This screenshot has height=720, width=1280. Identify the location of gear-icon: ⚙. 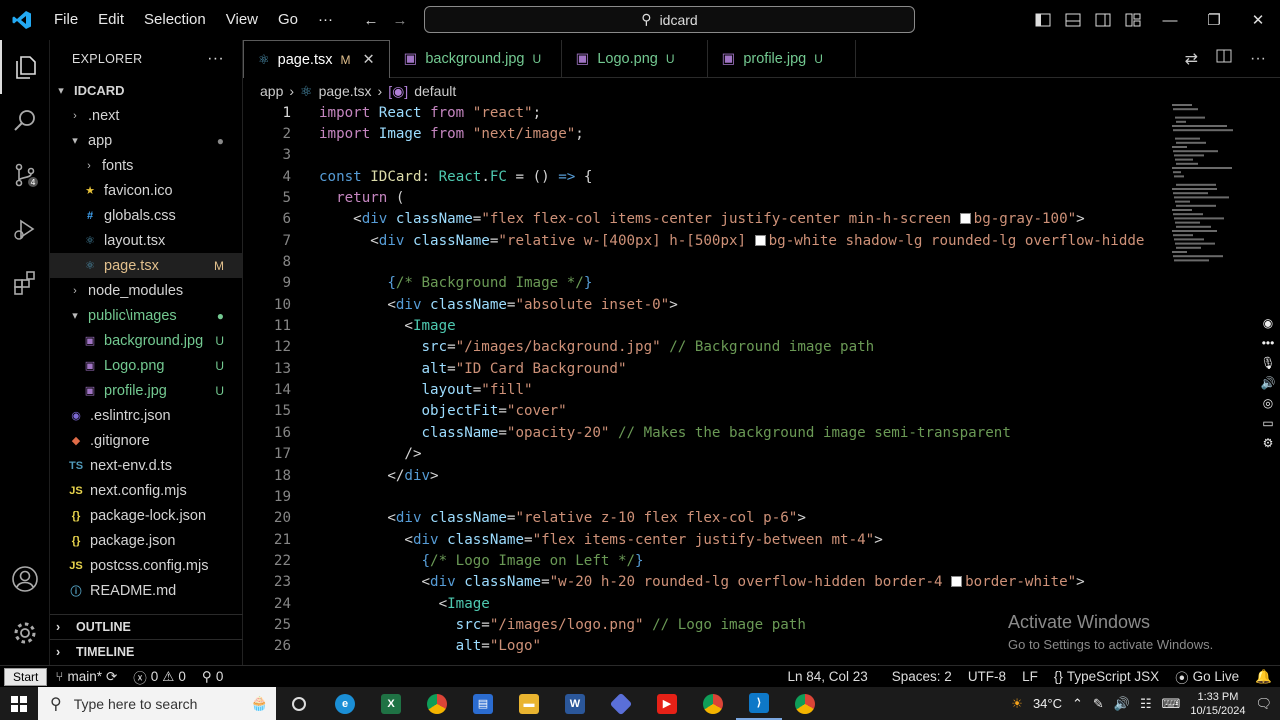
(1268, 443).